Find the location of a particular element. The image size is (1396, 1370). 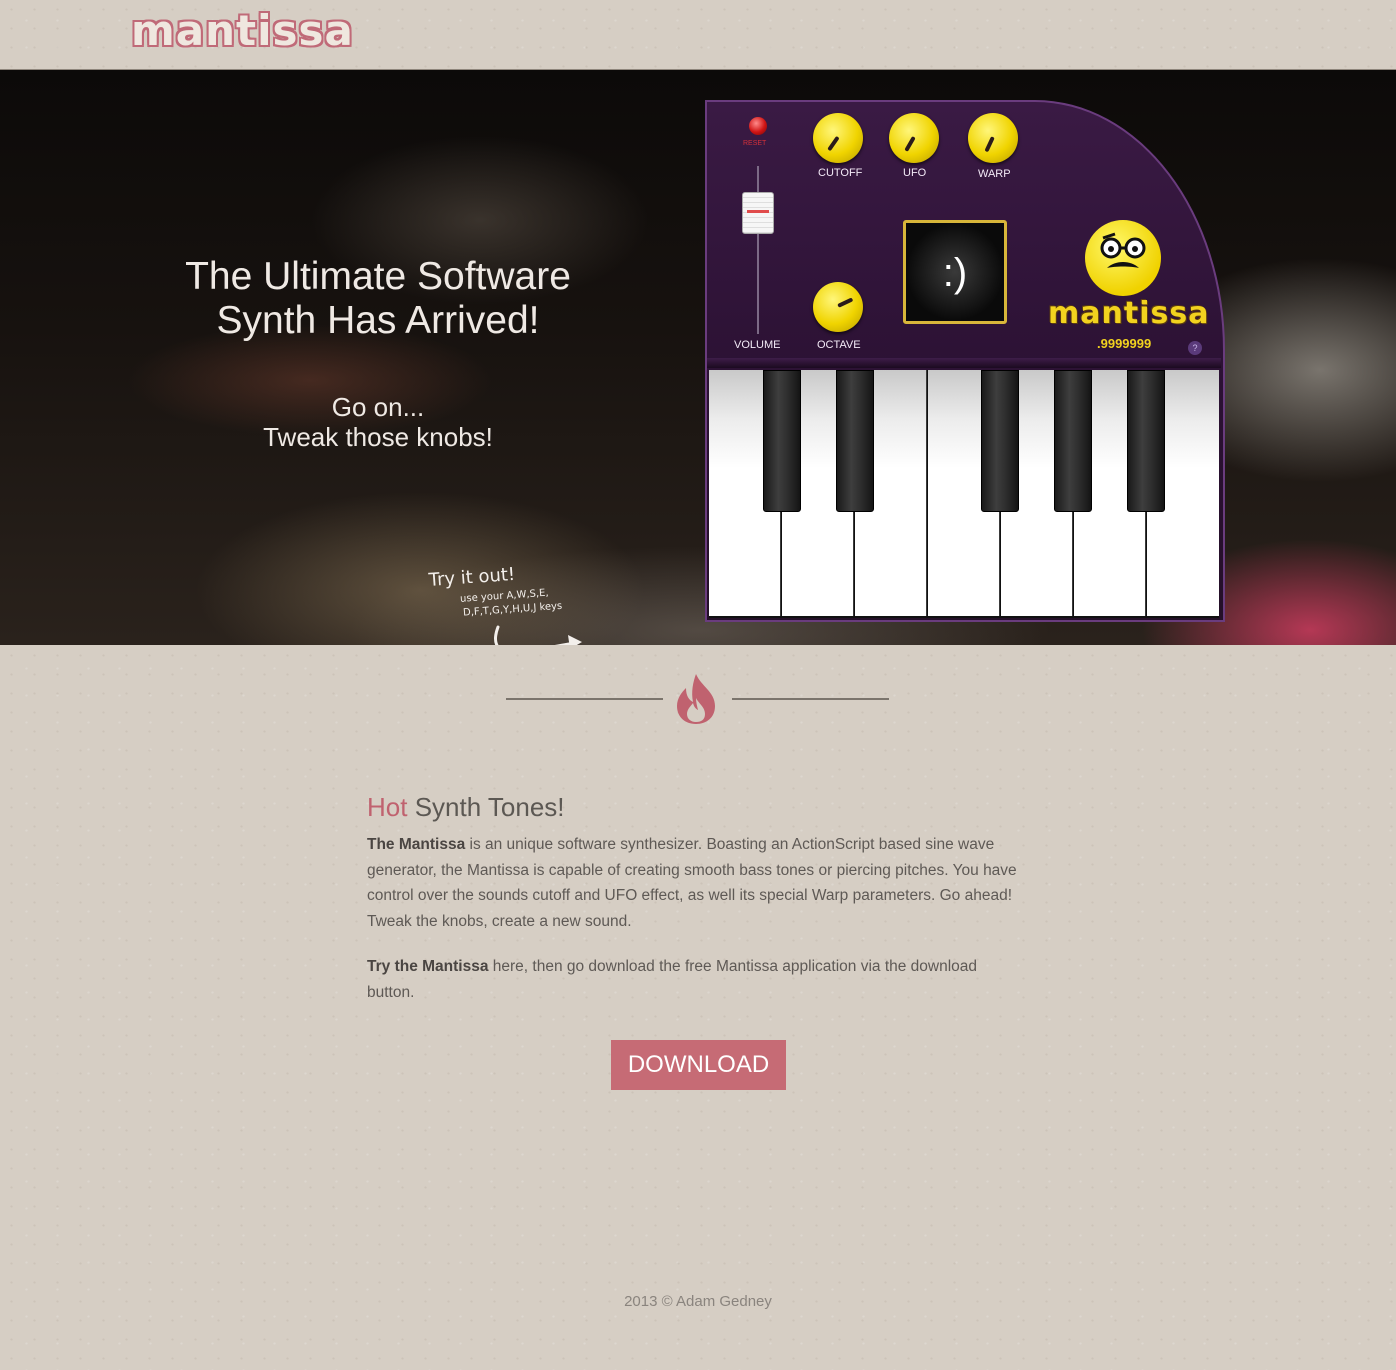

hero-title: The Ultimate Software Synth Has Arrived! is located at coordinates (378, 299).